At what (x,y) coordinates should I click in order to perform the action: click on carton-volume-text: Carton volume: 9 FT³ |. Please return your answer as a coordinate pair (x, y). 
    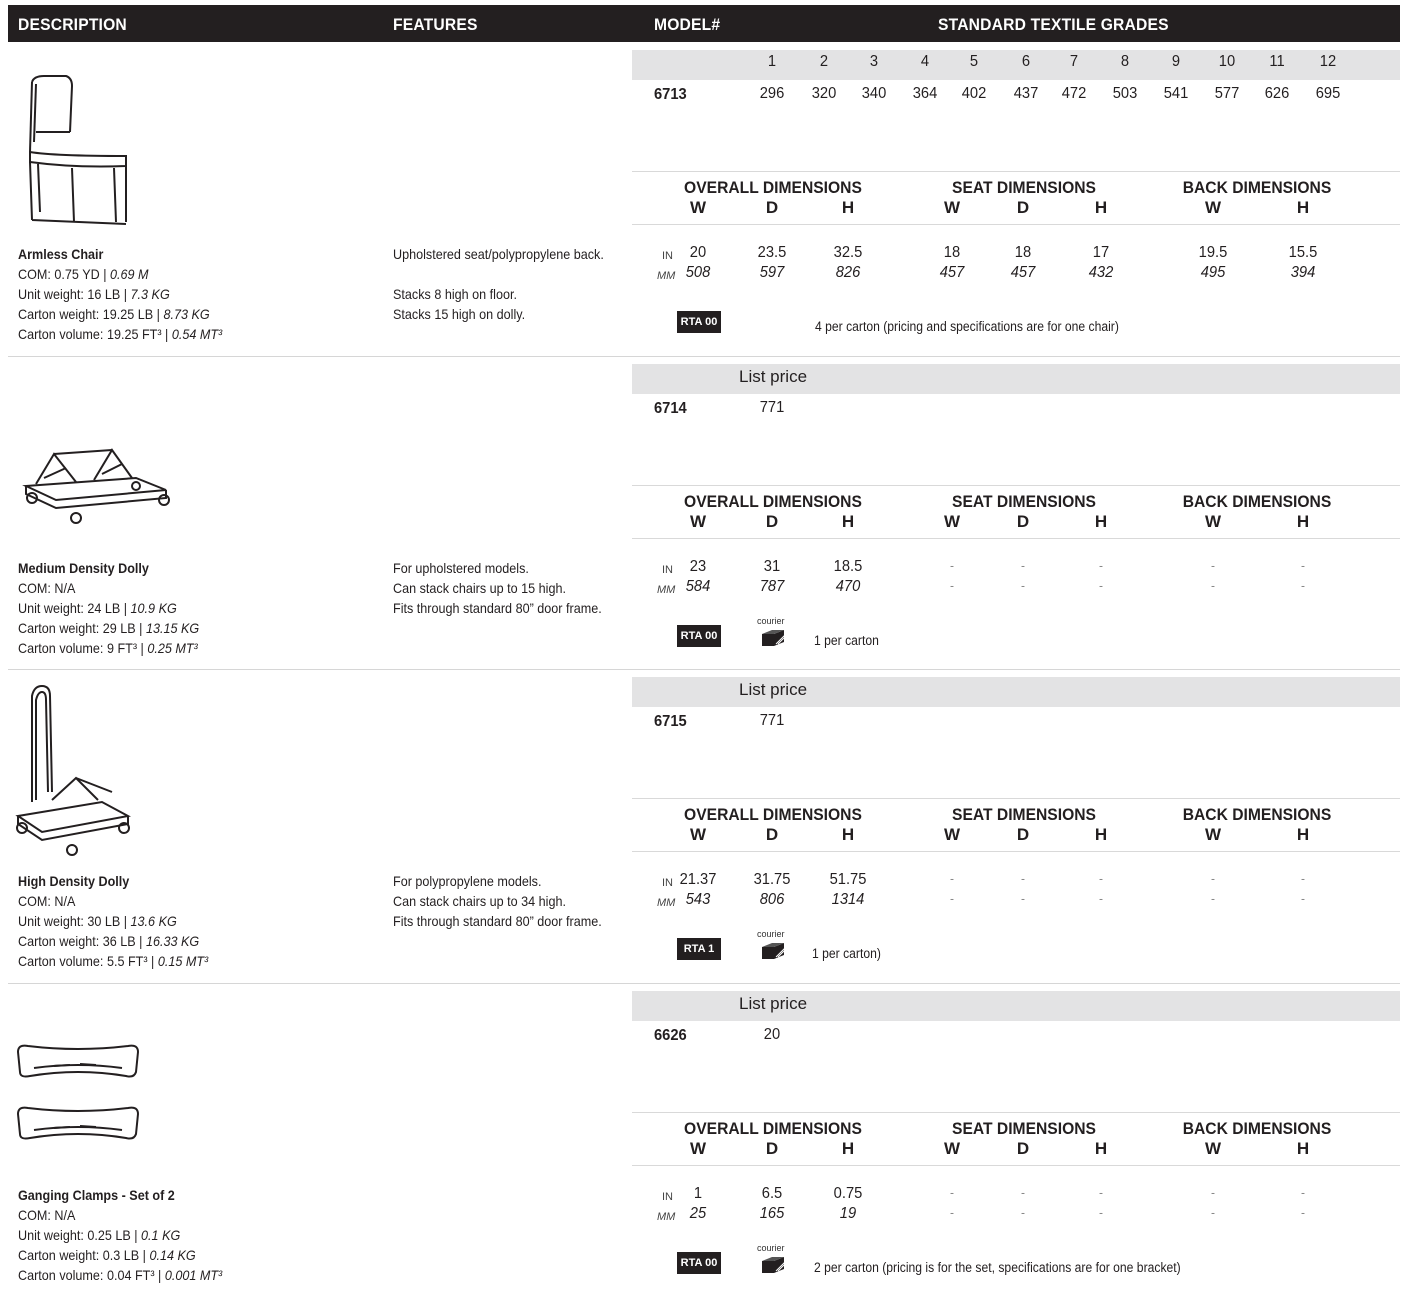
    Looking at the image, I should click on (83, 648).